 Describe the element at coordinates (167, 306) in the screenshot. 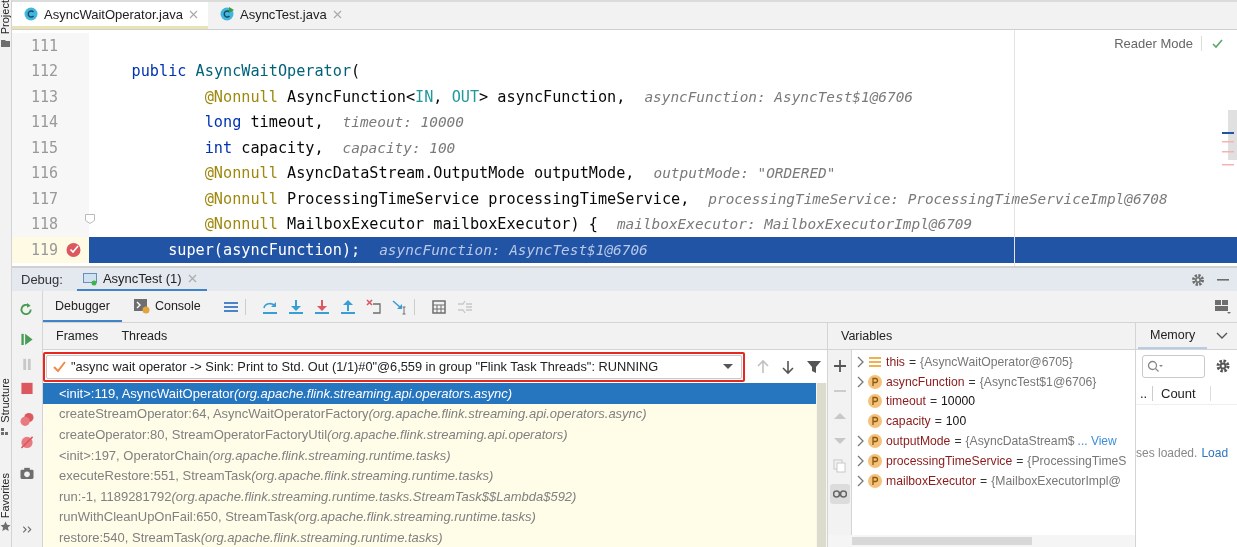

I see `debugger-tab: Console` at that location.